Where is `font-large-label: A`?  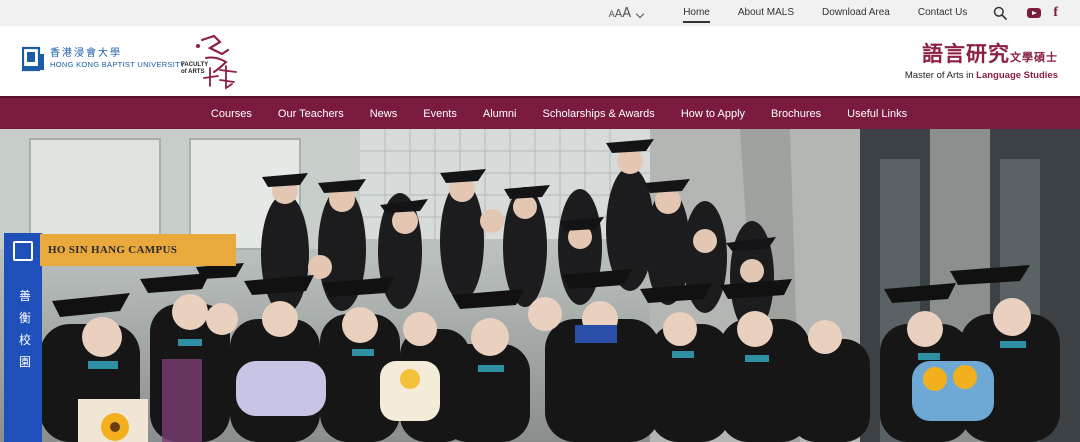 font-large-label: A is located at coordinates (626, 13).